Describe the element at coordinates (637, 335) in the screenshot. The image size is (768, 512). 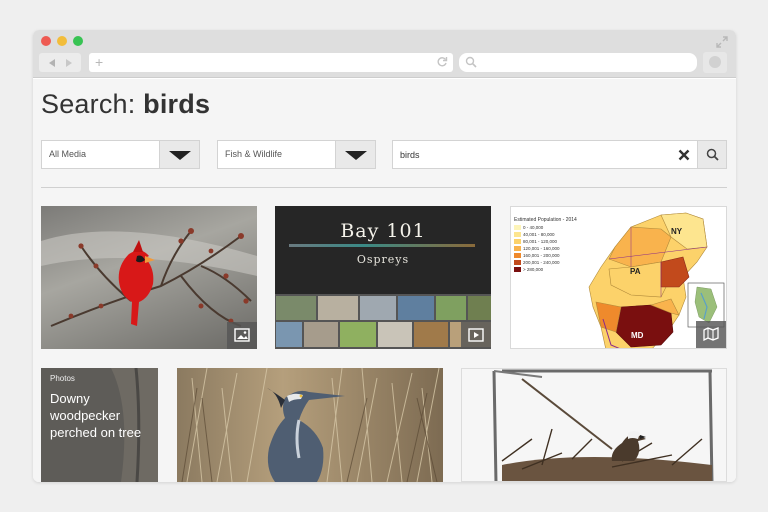
I see `state-label: MD` at that location.